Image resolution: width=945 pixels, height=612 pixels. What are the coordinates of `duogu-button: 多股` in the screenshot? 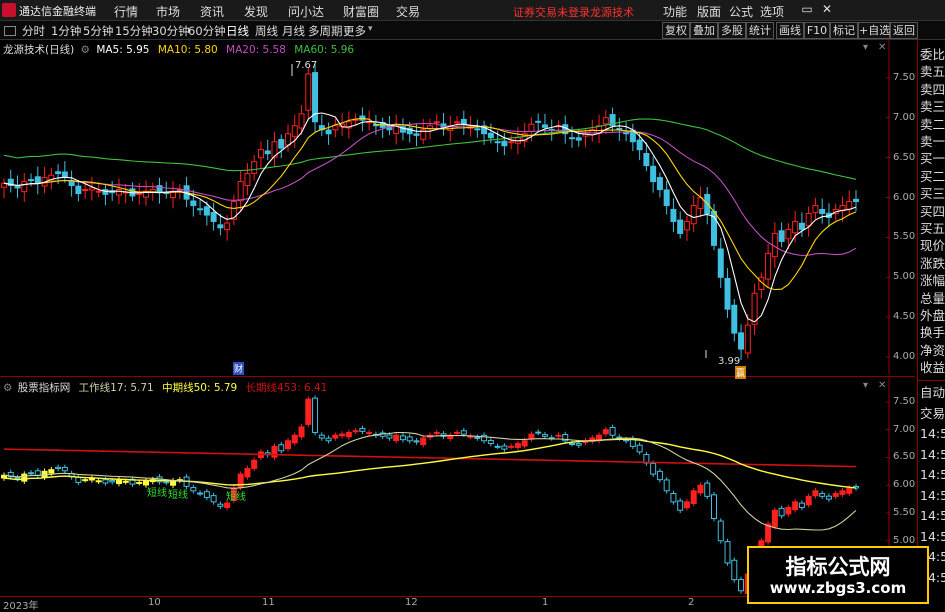 It's located at (732, 30).